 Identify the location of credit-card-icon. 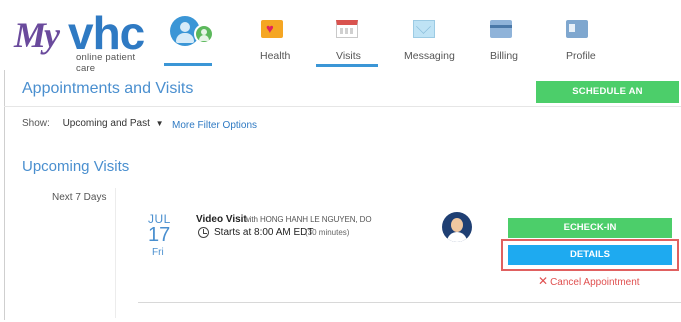
(501, 29).